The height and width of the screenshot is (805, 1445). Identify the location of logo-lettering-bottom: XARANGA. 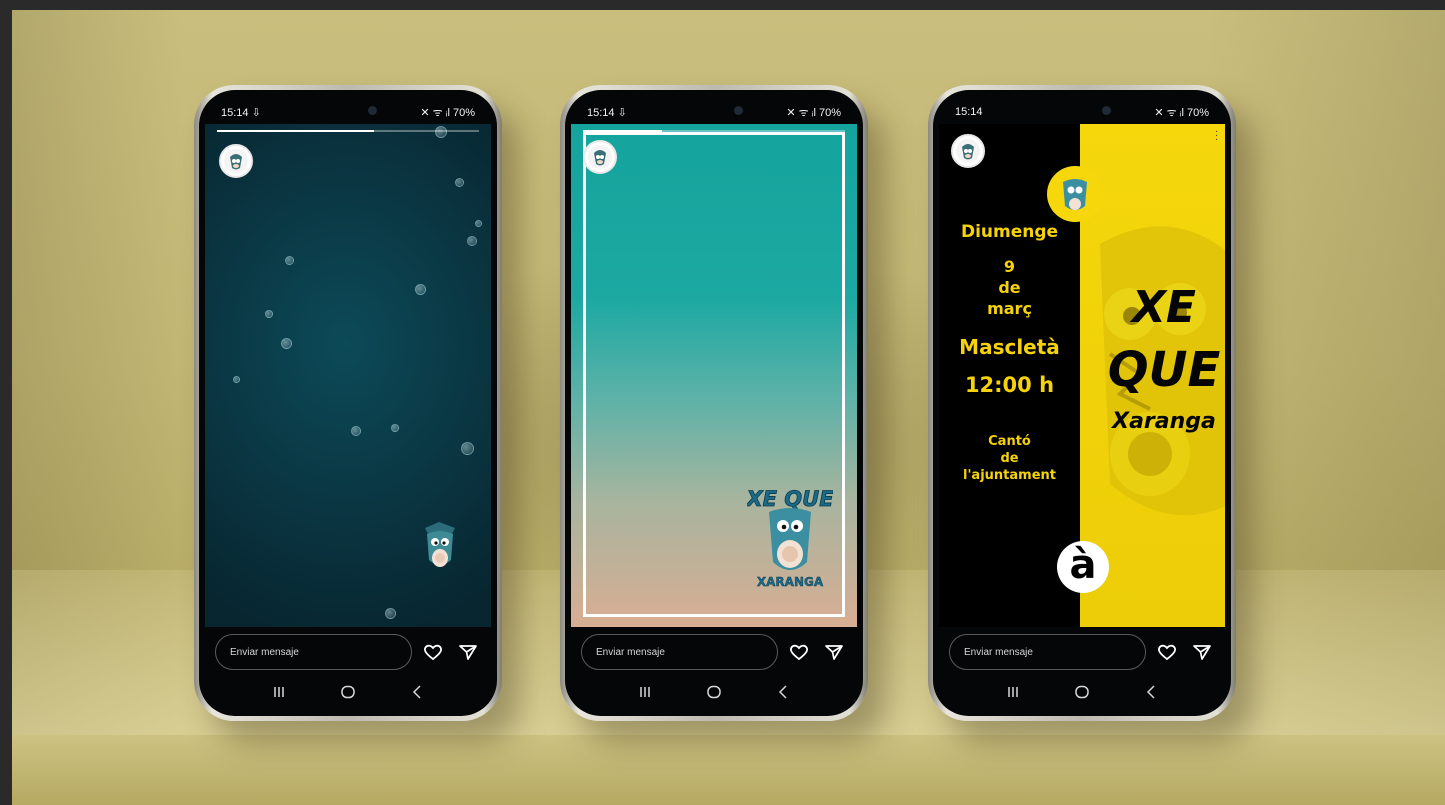
(790, 582).